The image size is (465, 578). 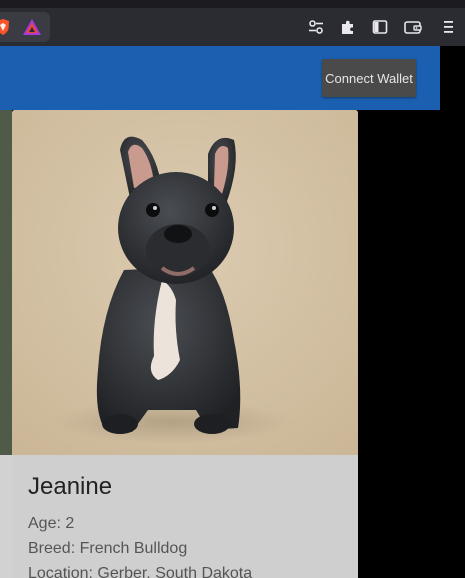 What do you see at coordinates (380, 27) in the screenshot?
I see `sidebar-icon` at bounding box center [380, 27].